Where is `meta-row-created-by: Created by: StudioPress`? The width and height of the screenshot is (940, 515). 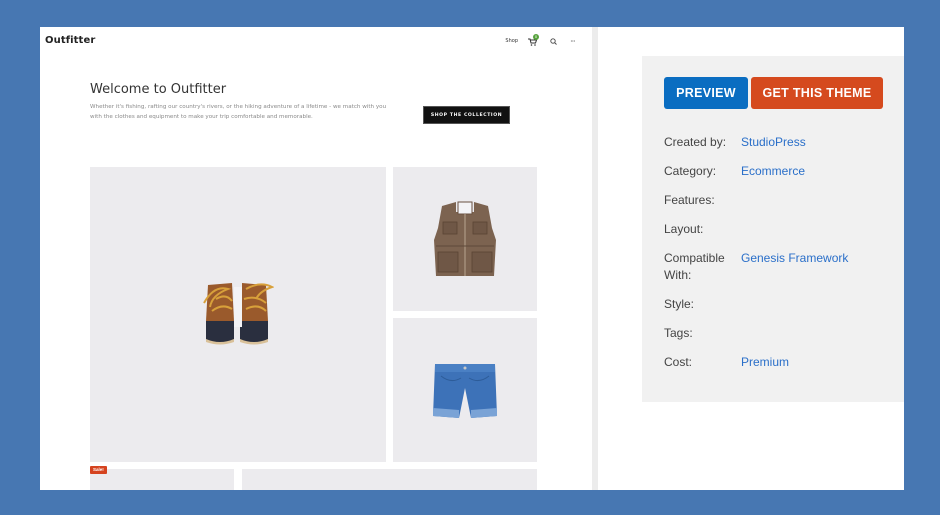
meta-row-created-by: Created by: StudioPress is located at coordinates (779, 142).